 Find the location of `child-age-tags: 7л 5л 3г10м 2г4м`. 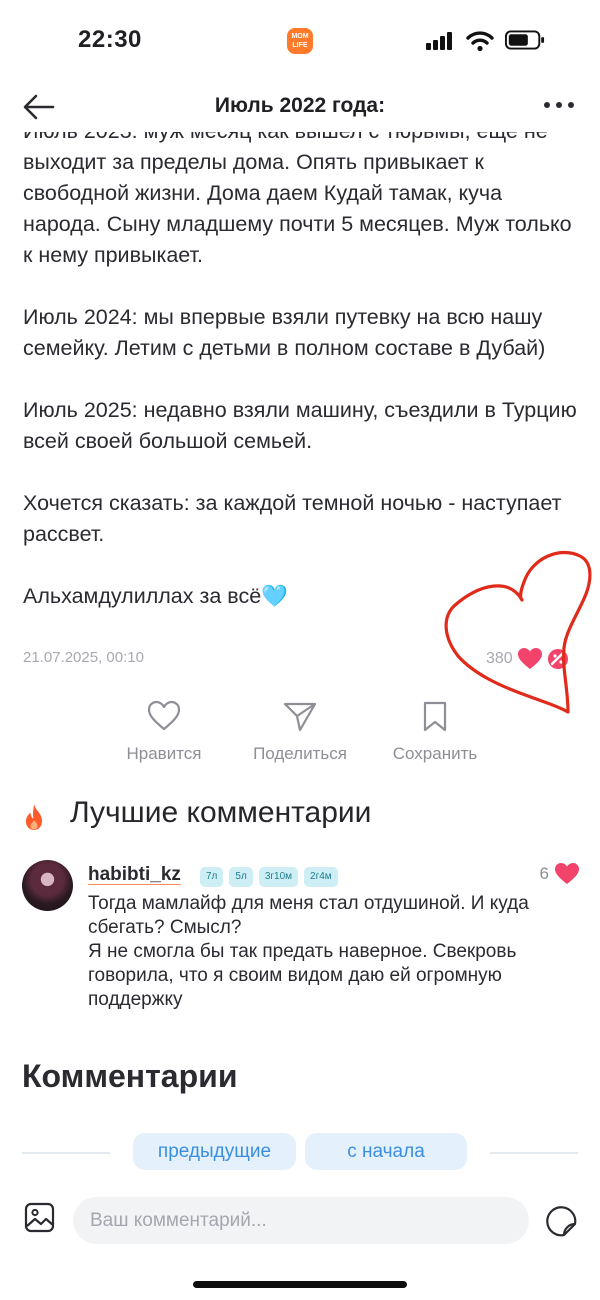

child-age-tags: 7л 5л 3г10м 2г4м is located at coordinates (269, 877).